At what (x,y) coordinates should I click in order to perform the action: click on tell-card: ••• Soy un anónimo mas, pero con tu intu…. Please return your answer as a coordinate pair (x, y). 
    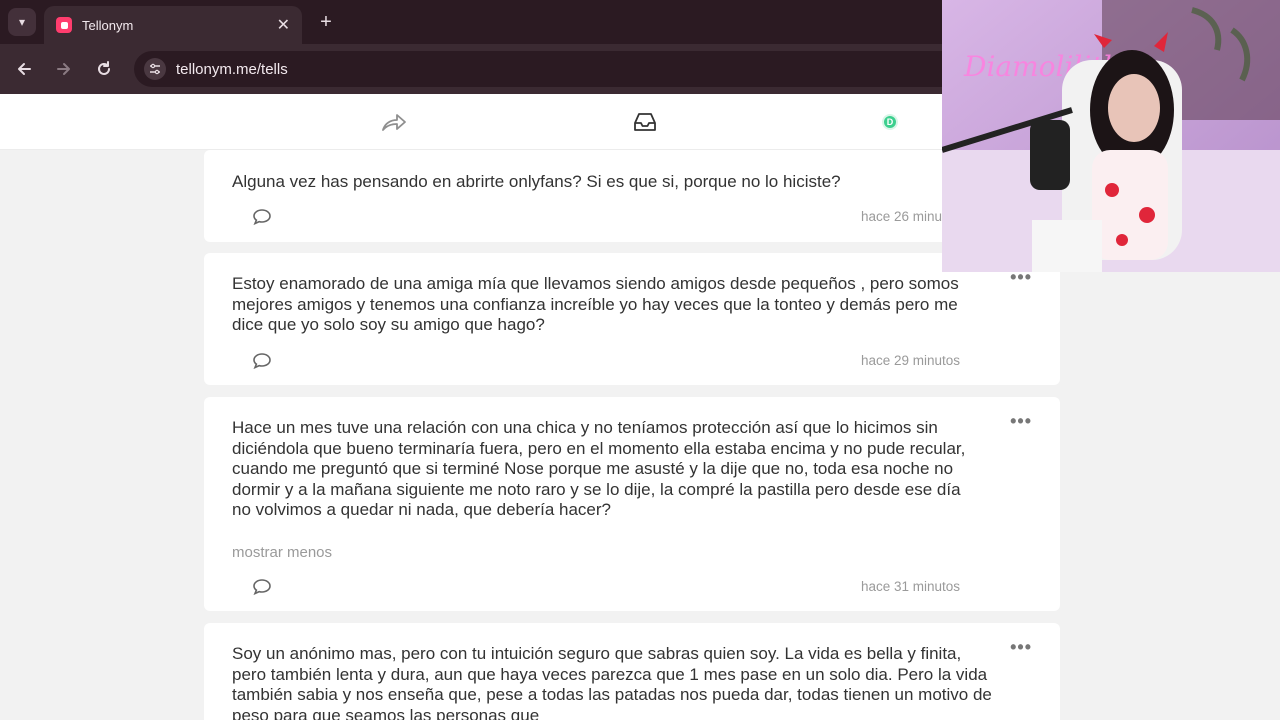
    Looking at the image, I should click on (632, 671).